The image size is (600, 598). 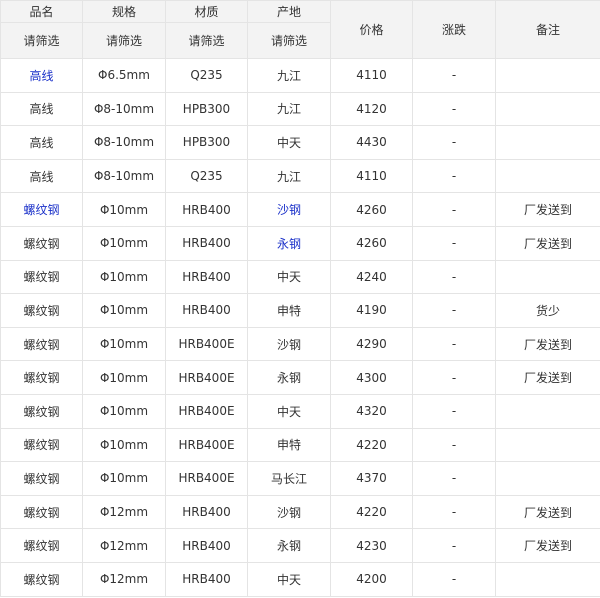 I want to click on table-row: 螺纹钢 Φ10mm HRB400 申特 4190 - 货少, so click(x=300, y=310).